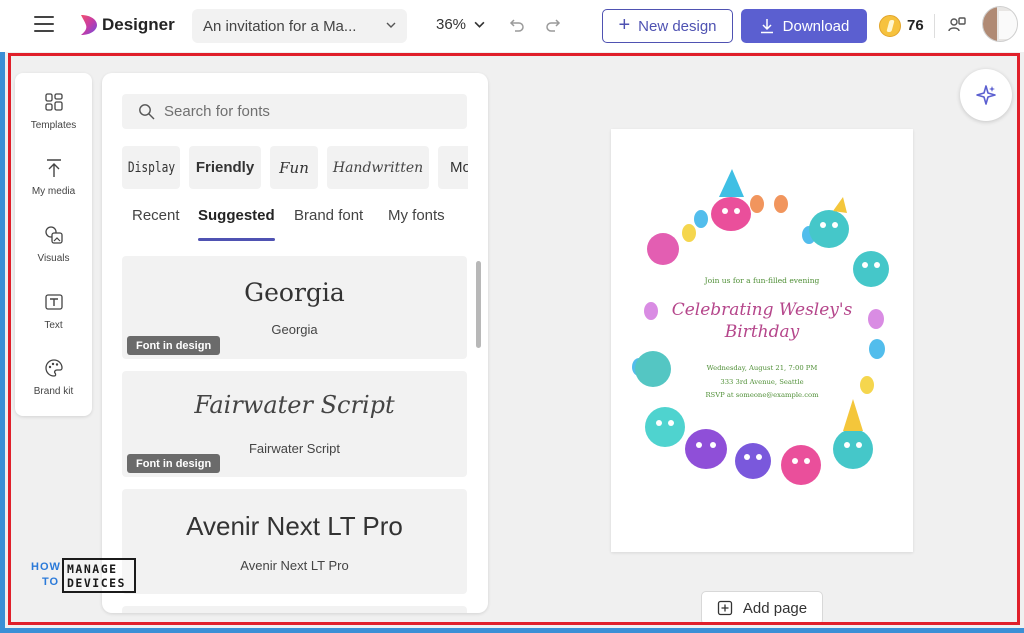 The image size is (1024, 633). Describe the element at coordinates (294, 405) in the screenshot. I see `font-preview: Fairwater Script` at that location.